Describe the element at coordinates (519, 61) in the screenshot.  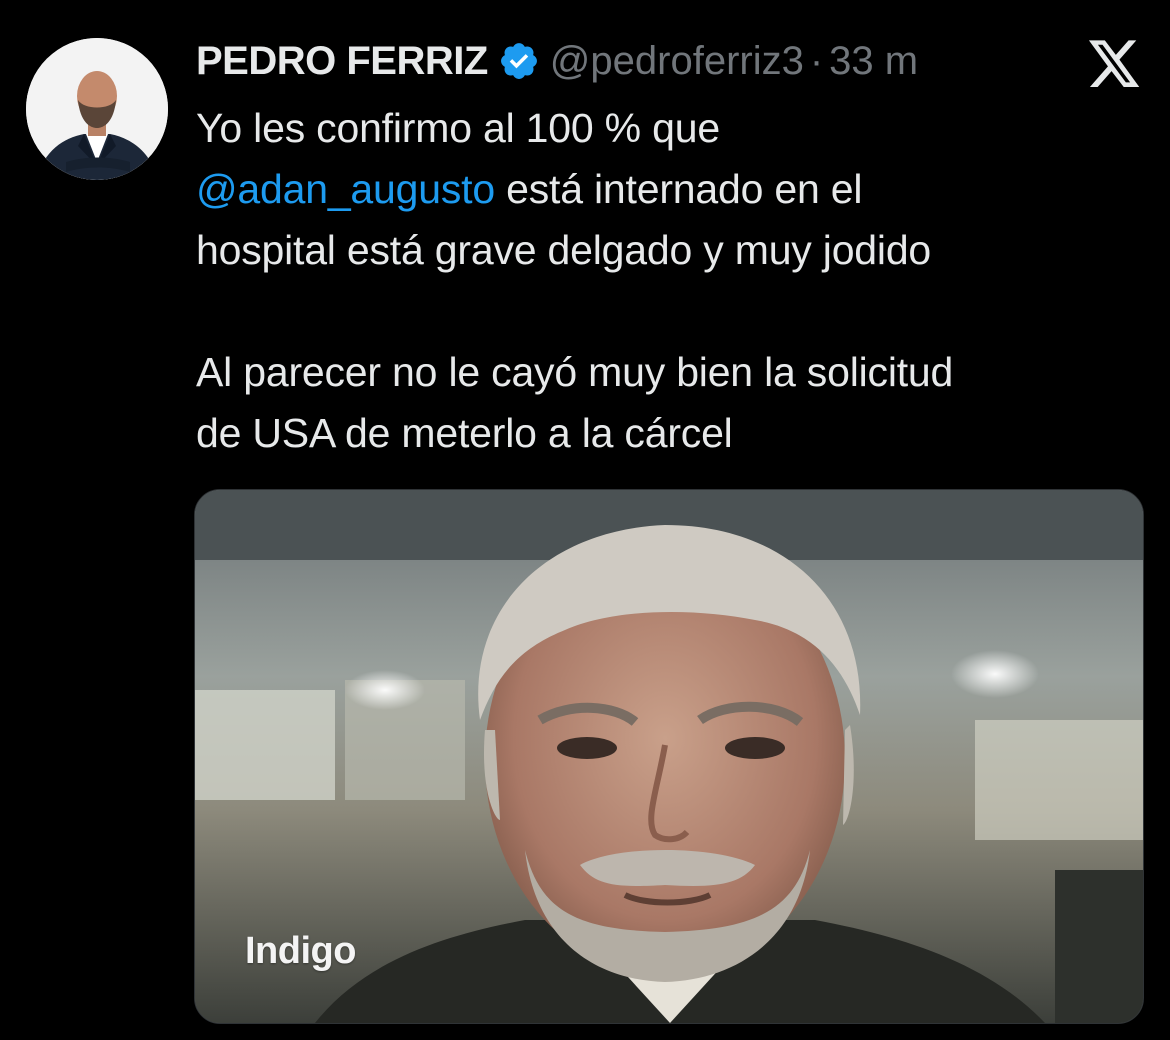
I see `verified-badge-icon` at that location.